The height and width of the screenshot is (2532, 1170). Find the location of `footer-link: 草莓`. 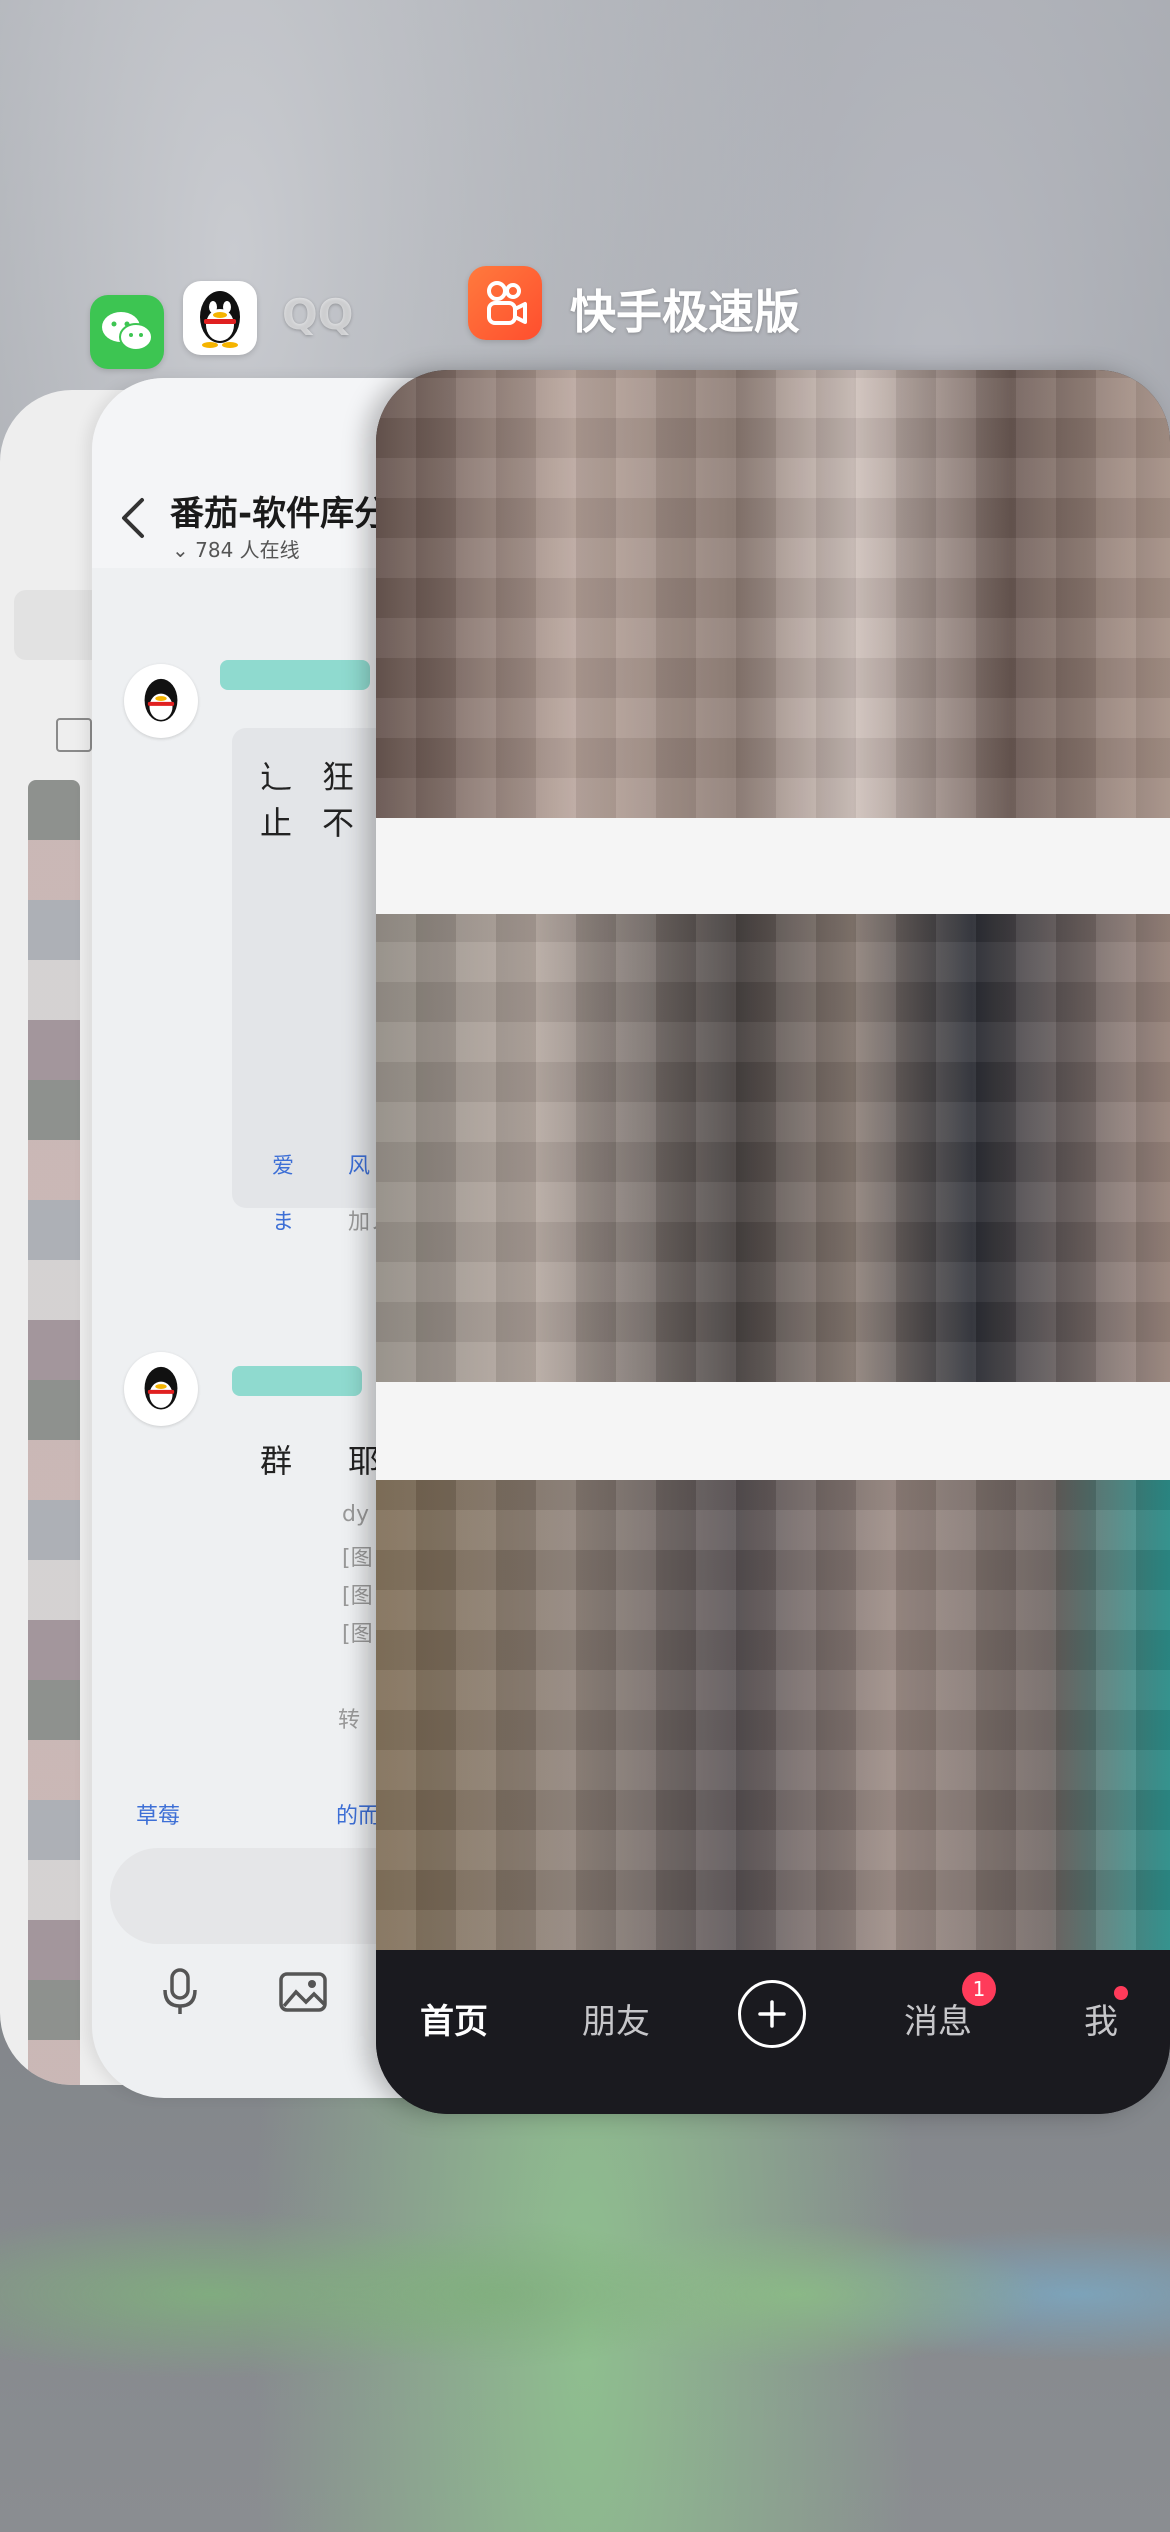

footer-link: 草莓 is located at coordinates (158, 1814).